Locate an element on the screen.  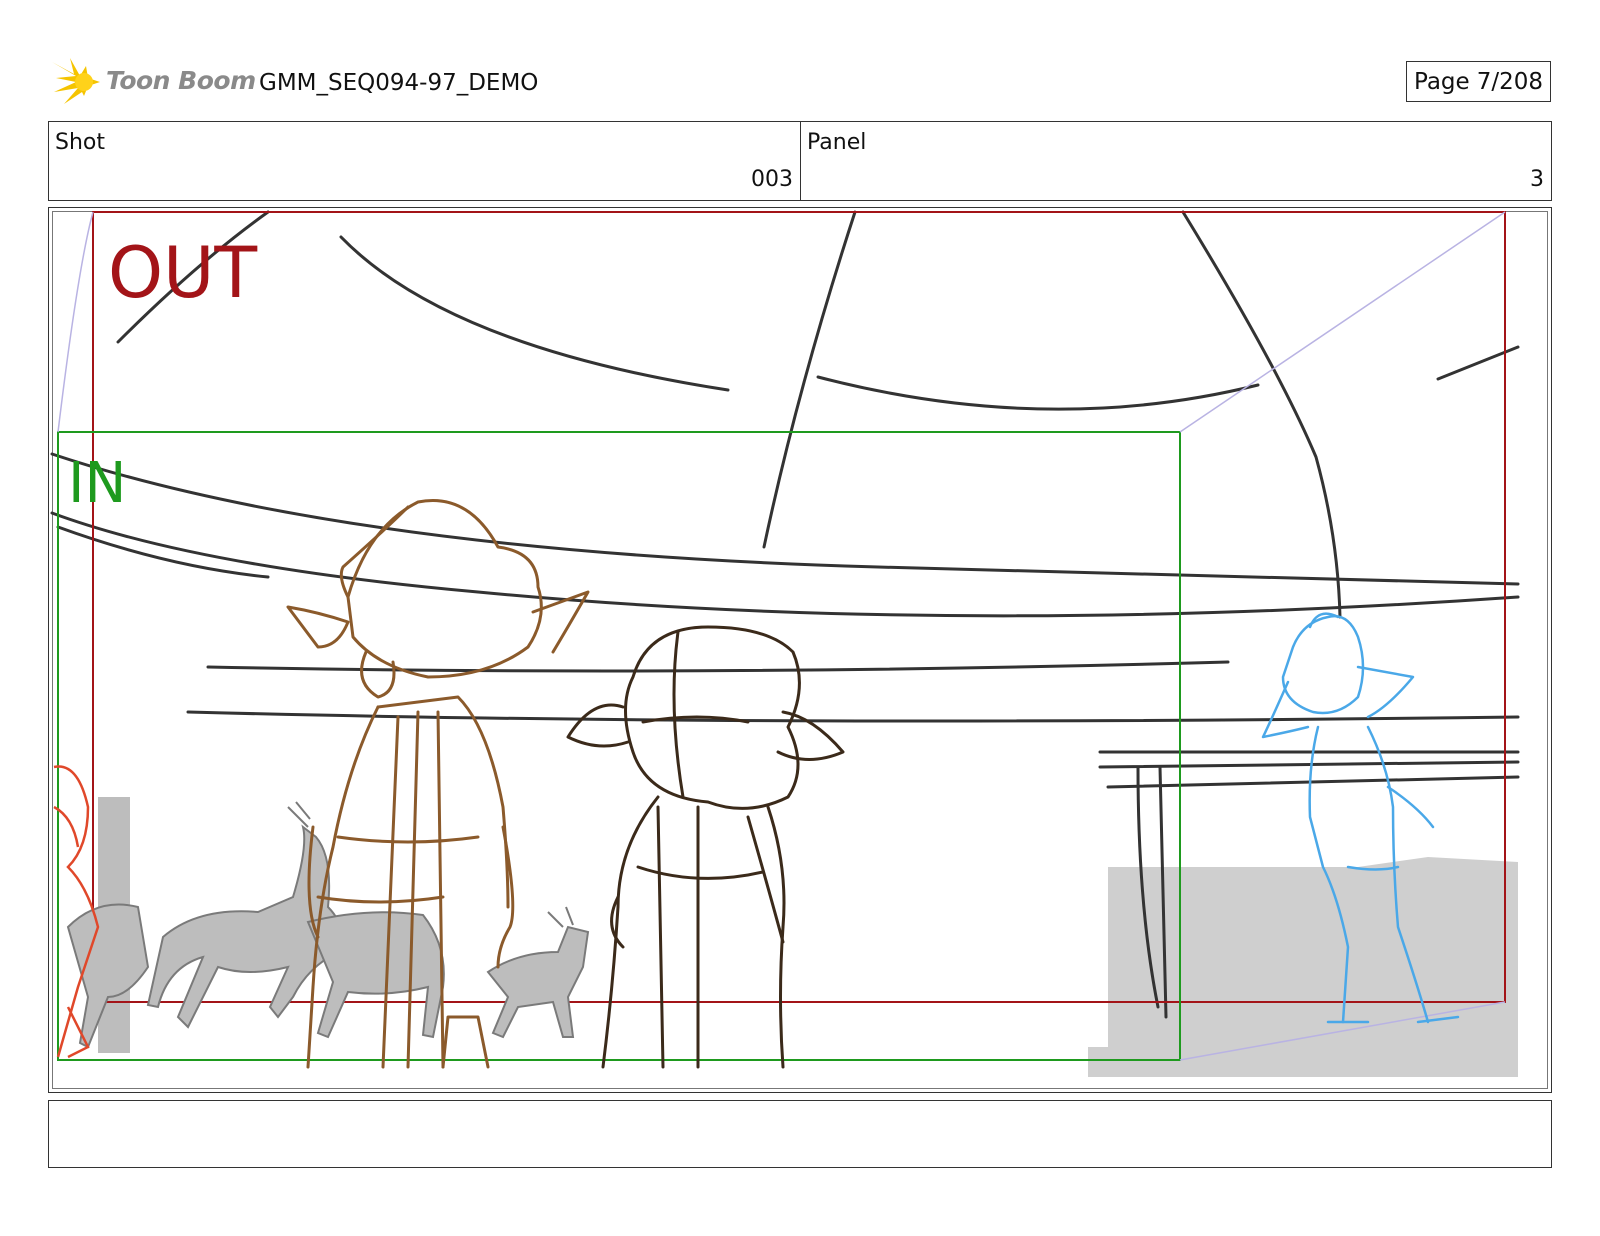
page-indicator: Page 7/208 is located at coordinates (1478, 81).